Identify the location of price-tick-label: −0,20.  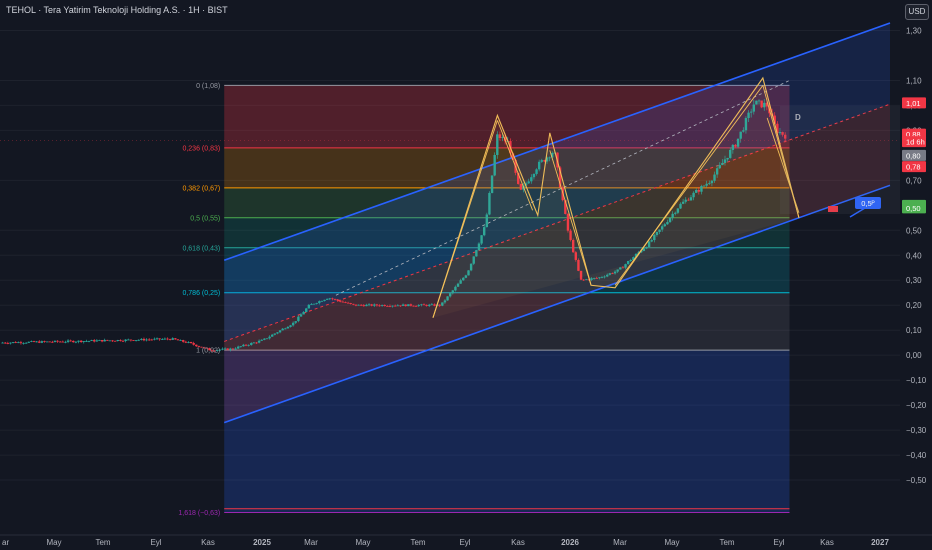
(916, 405).